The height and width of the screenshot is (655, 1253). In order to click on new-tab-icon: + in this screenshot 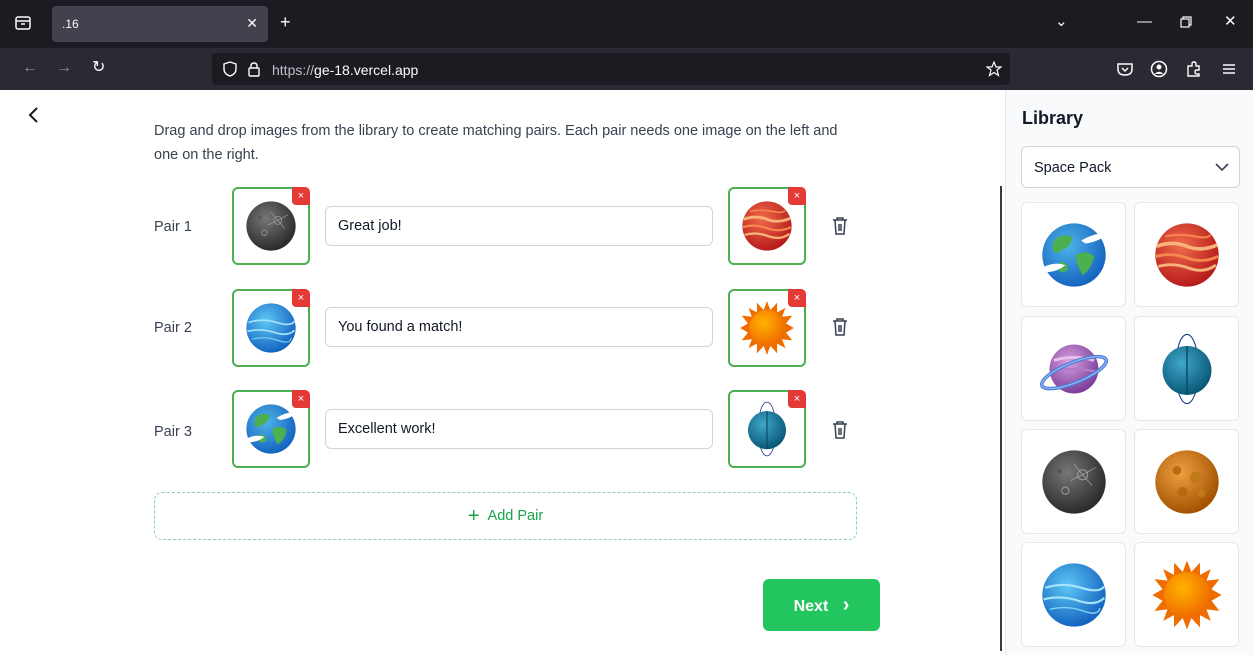, I will do `click(285, 22)`.